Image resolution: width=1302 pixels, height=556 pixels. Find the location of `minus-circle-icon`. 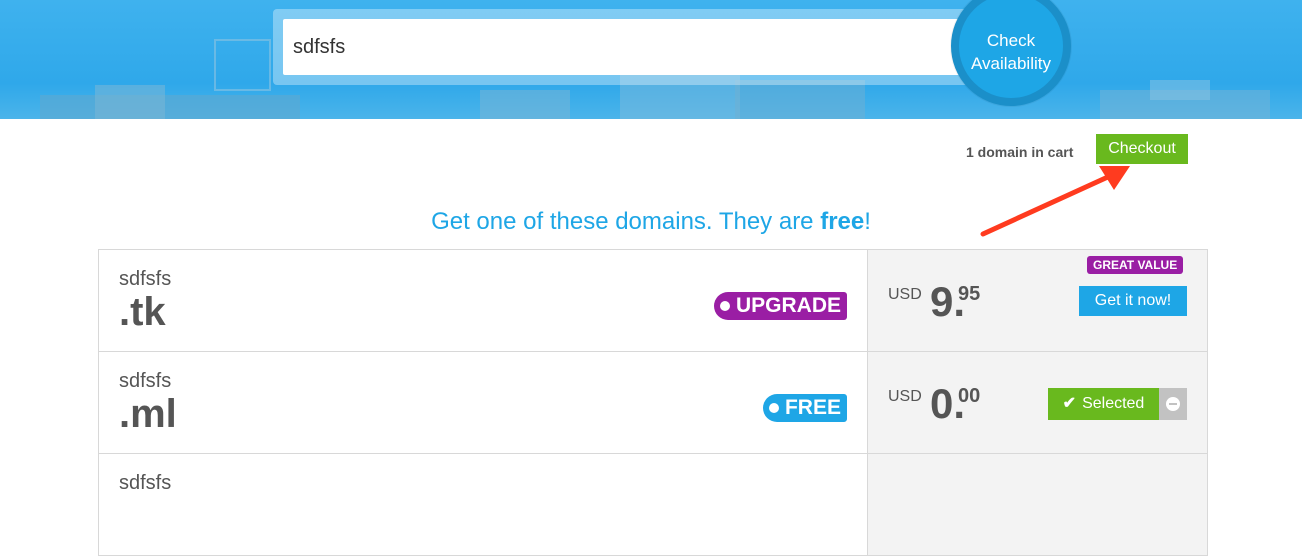

minus-circle-icon is located at coordinates (1173, 404).